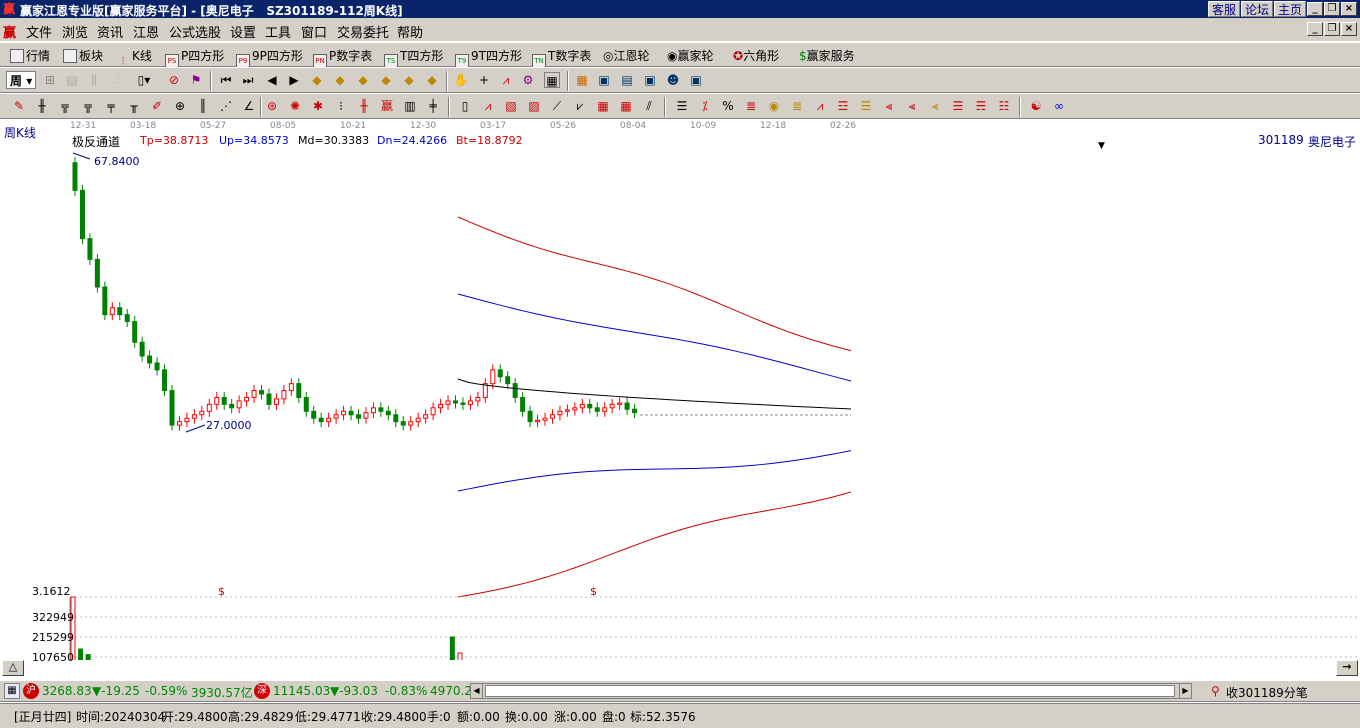 The image size is (1360, 728). Describe the element at coordinates (534, 106) in the screenshot. I see `draw-box2-icon: ▨` at that location.